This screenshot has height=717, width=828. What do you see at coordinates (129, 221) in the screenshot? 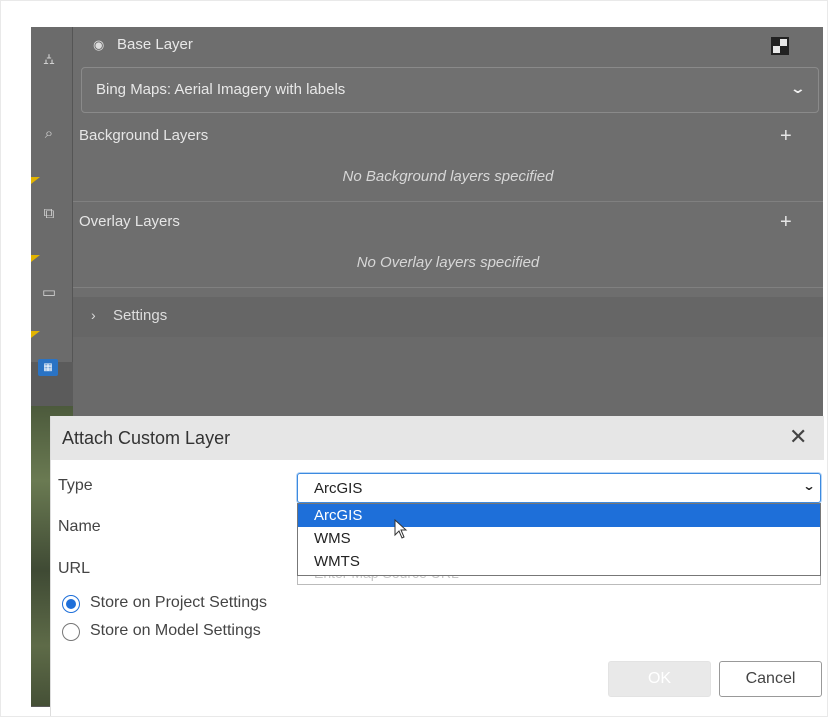
I see `overlay-layers-title: Overlay Layers` at bounding box center [129, 221].